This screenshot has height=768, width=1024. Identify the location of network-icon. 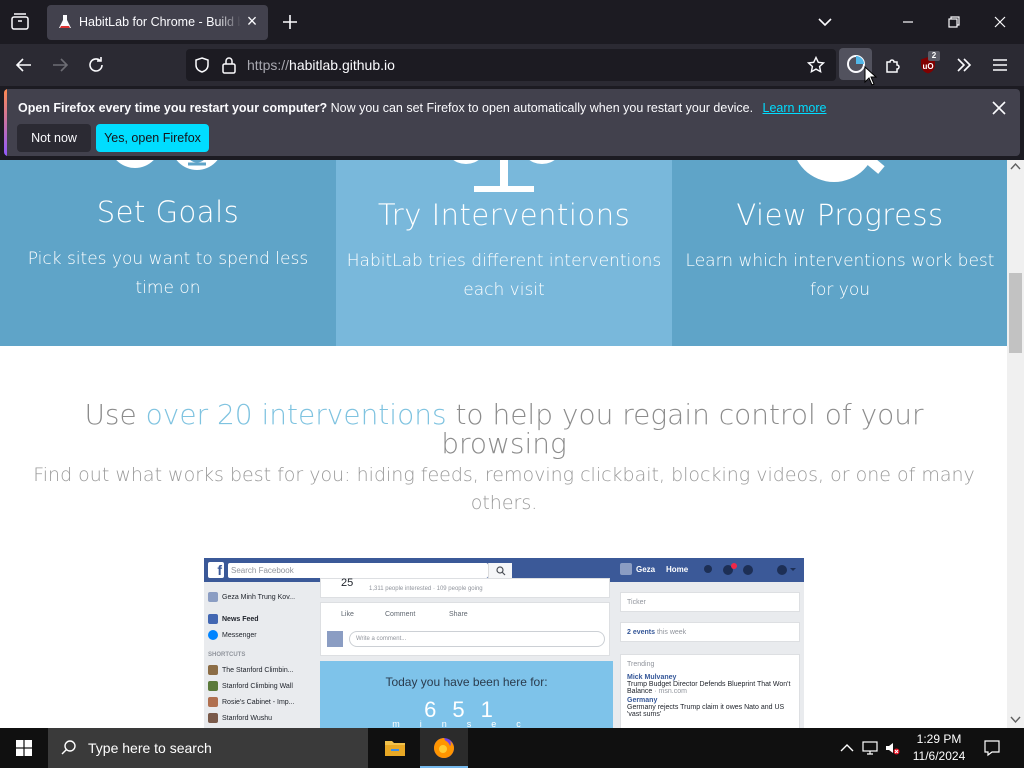
(870, 748).